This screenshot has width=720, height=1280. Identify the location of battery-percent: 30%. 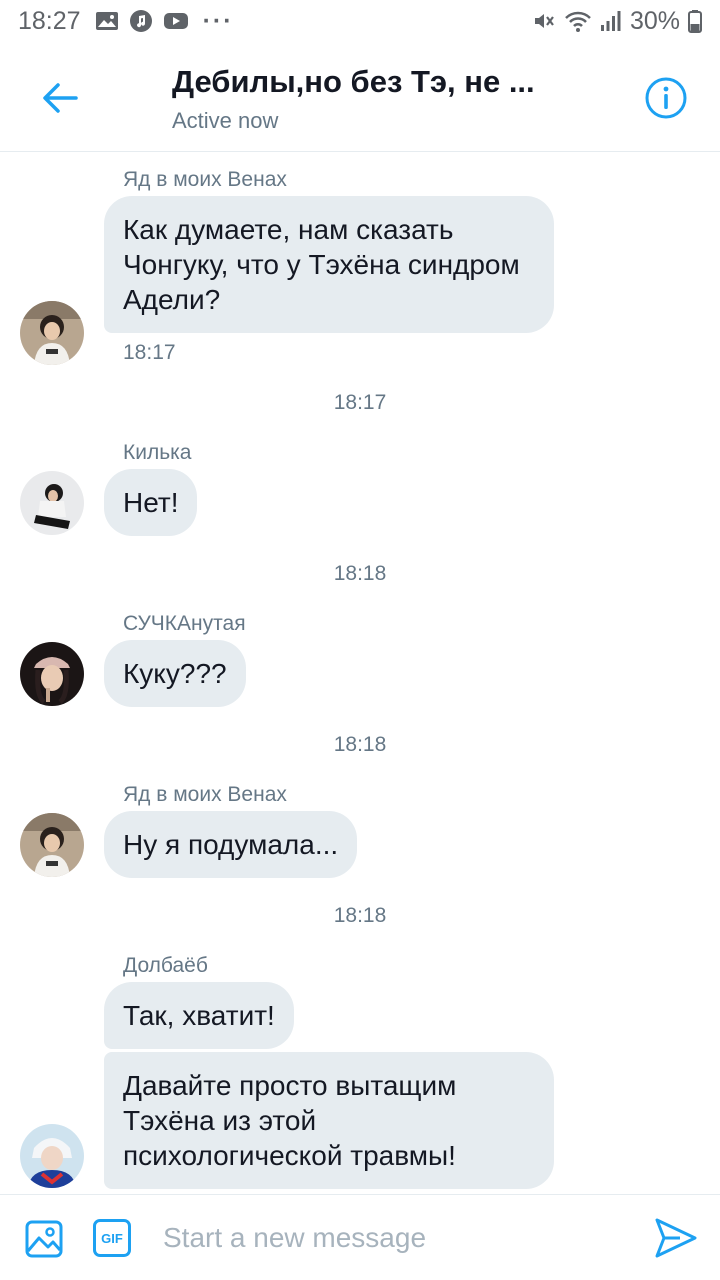
(654, 20).